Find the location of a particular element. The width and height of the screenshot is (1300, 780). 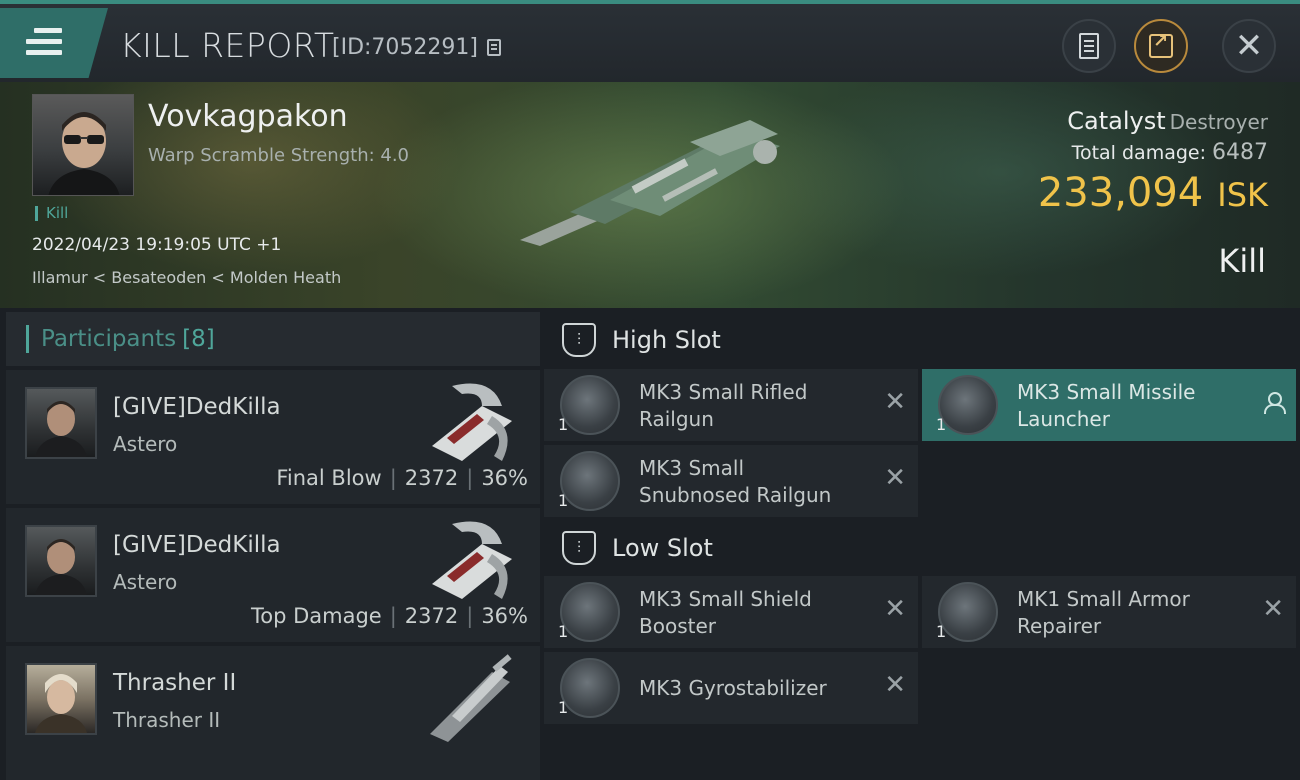

module-name: MK3 Small Missile Launcher is located at coordinates (1106, 405).